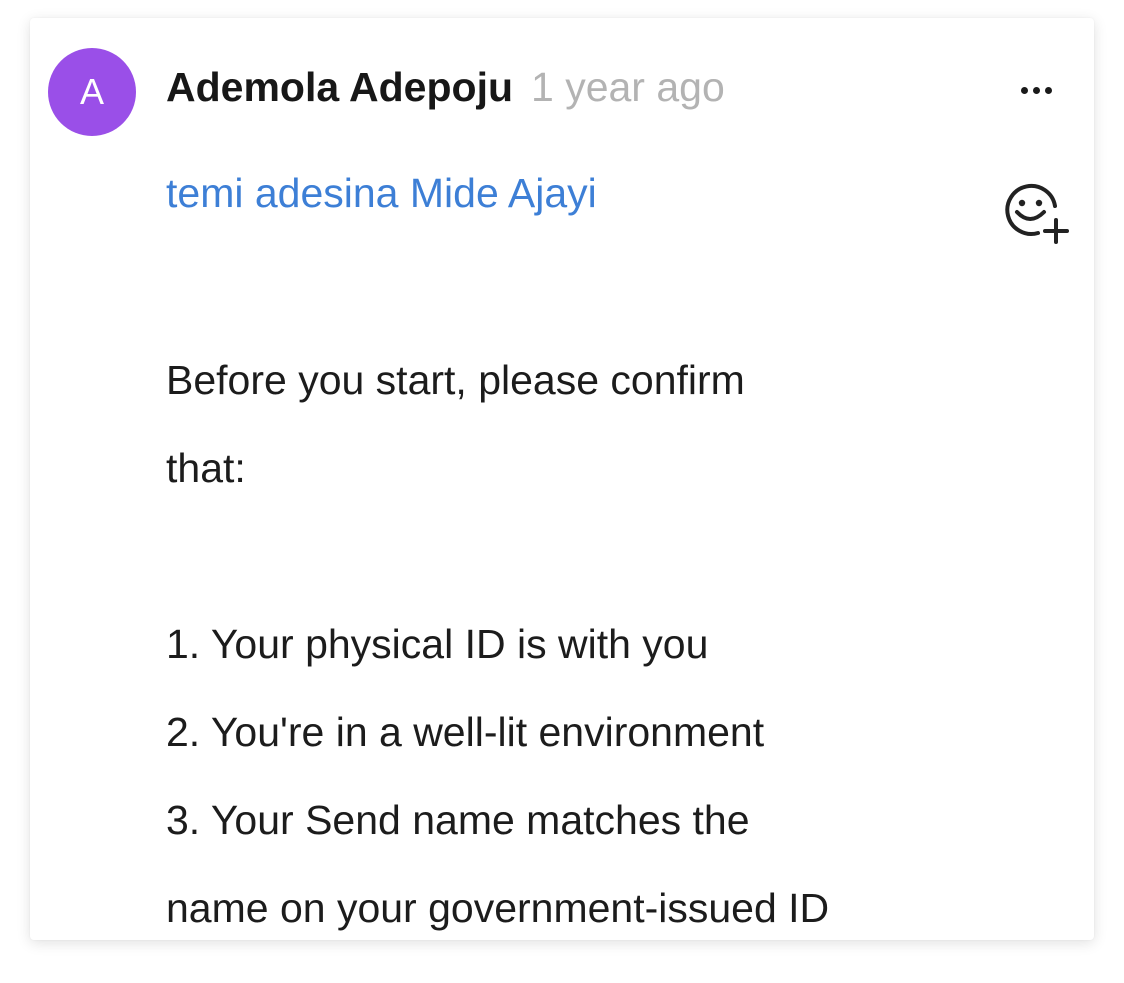 This screenshot has width=1124, height=983. What do you see at coordinates (1024, 90) in the screenshot?
I see `more-options-icon` at bounding box center [1024, 90].